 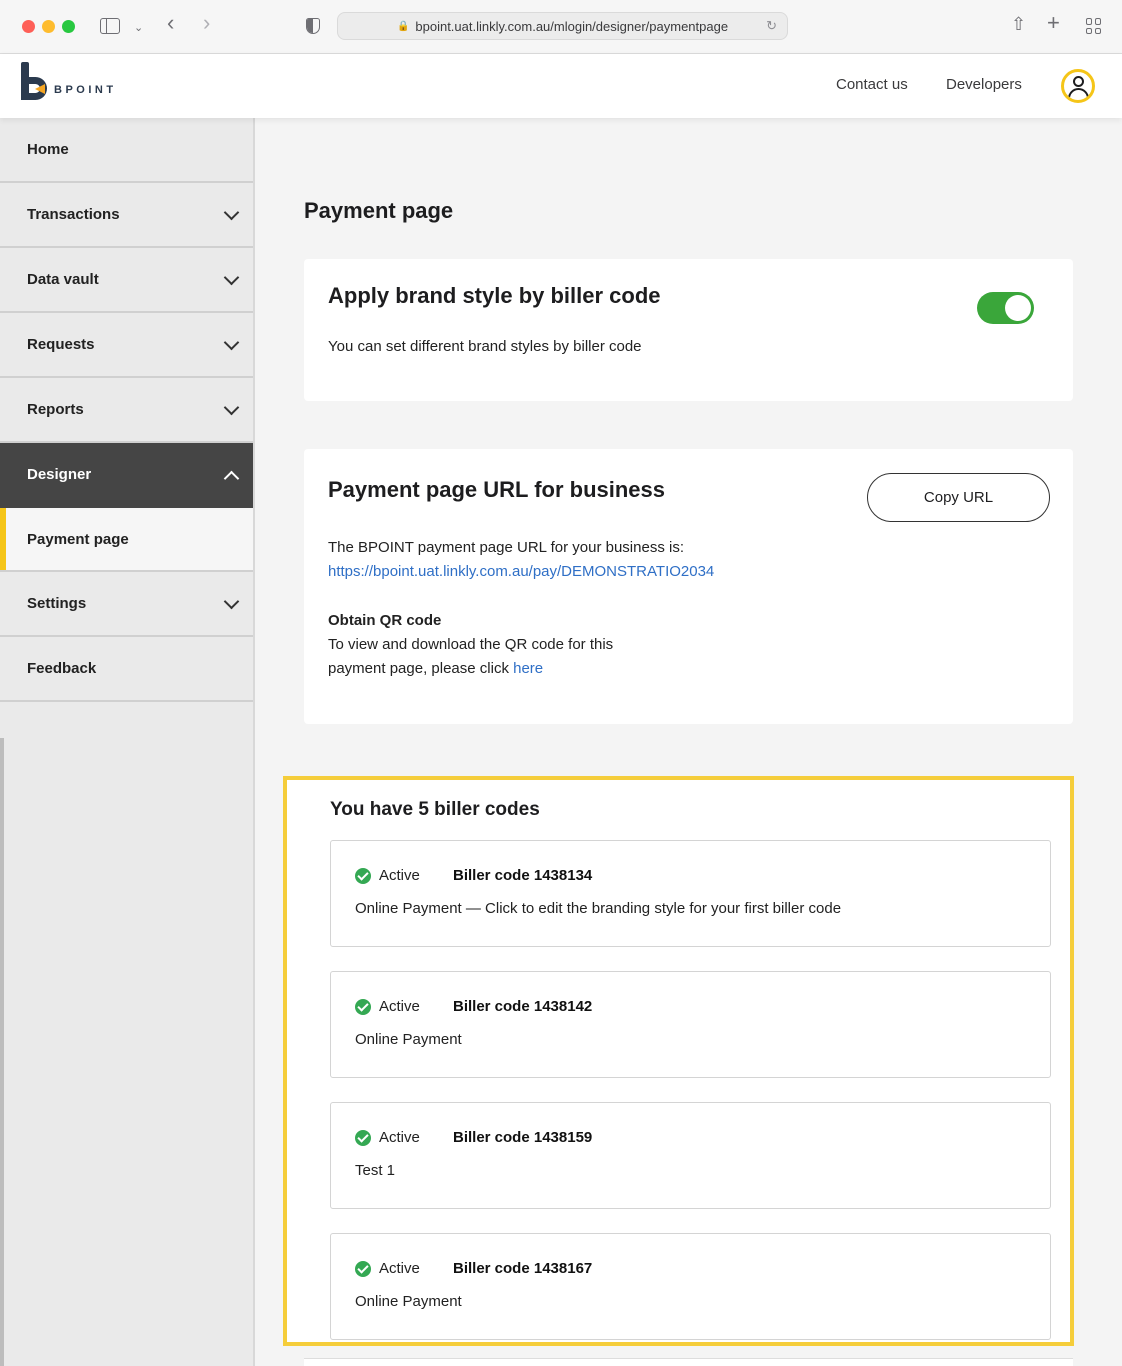 I want to click on share-icon: ⇧, so click(x=1018, y=24).